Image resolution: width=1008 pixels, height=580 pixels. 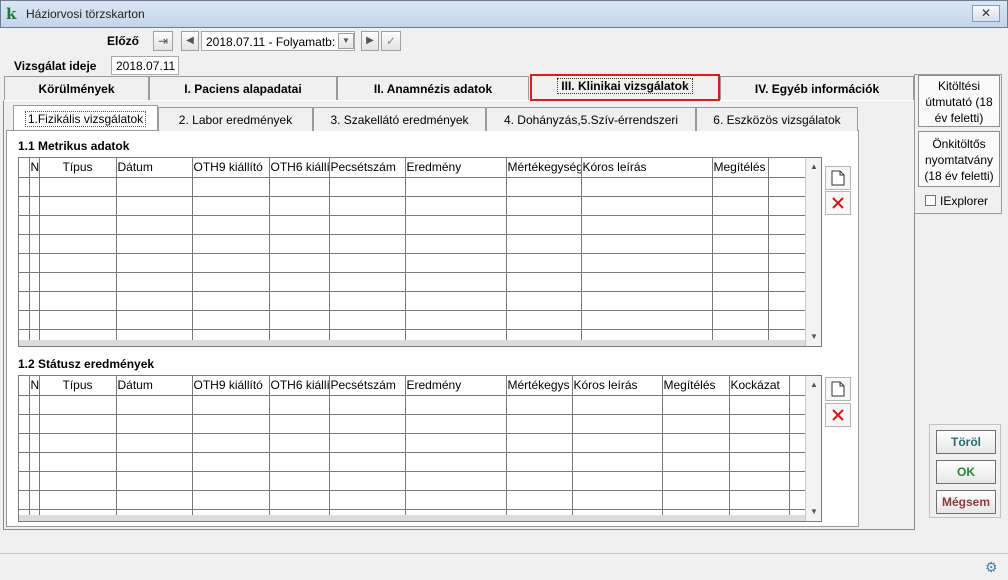 I want to click on delete-button: Töröl, so click(x=966, y=442).